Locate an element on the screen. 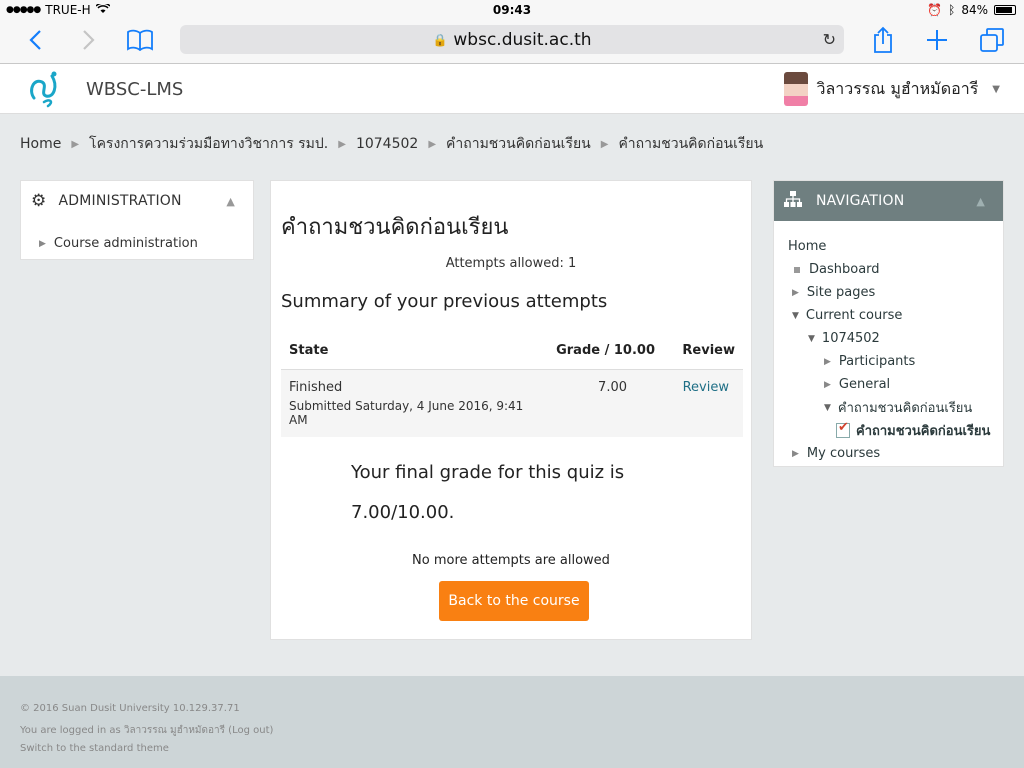  gears-icon: ⚙ is located at coordinates (39, 201).